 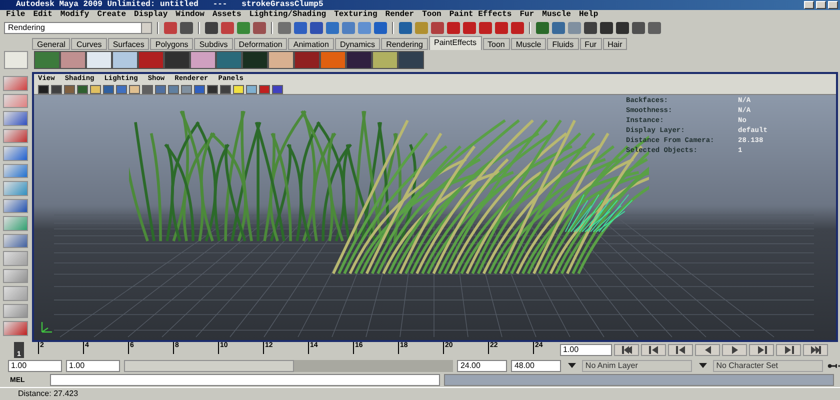 I want to click on menu-item: Render, so click(x=399, y=15).